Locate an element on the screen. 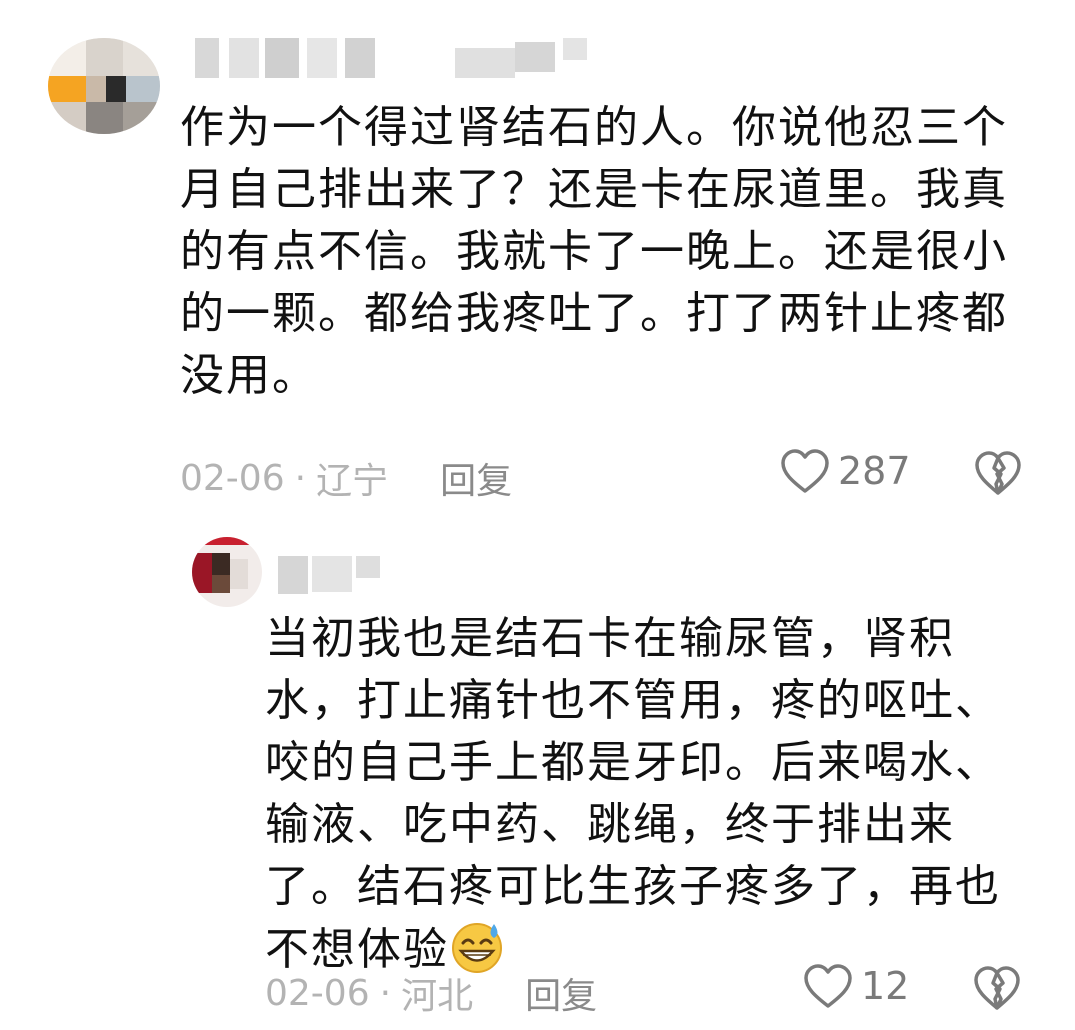 This screenshot has height=1030, width=1075. reply-date: 02-06 is located at coordinates (317, 993).